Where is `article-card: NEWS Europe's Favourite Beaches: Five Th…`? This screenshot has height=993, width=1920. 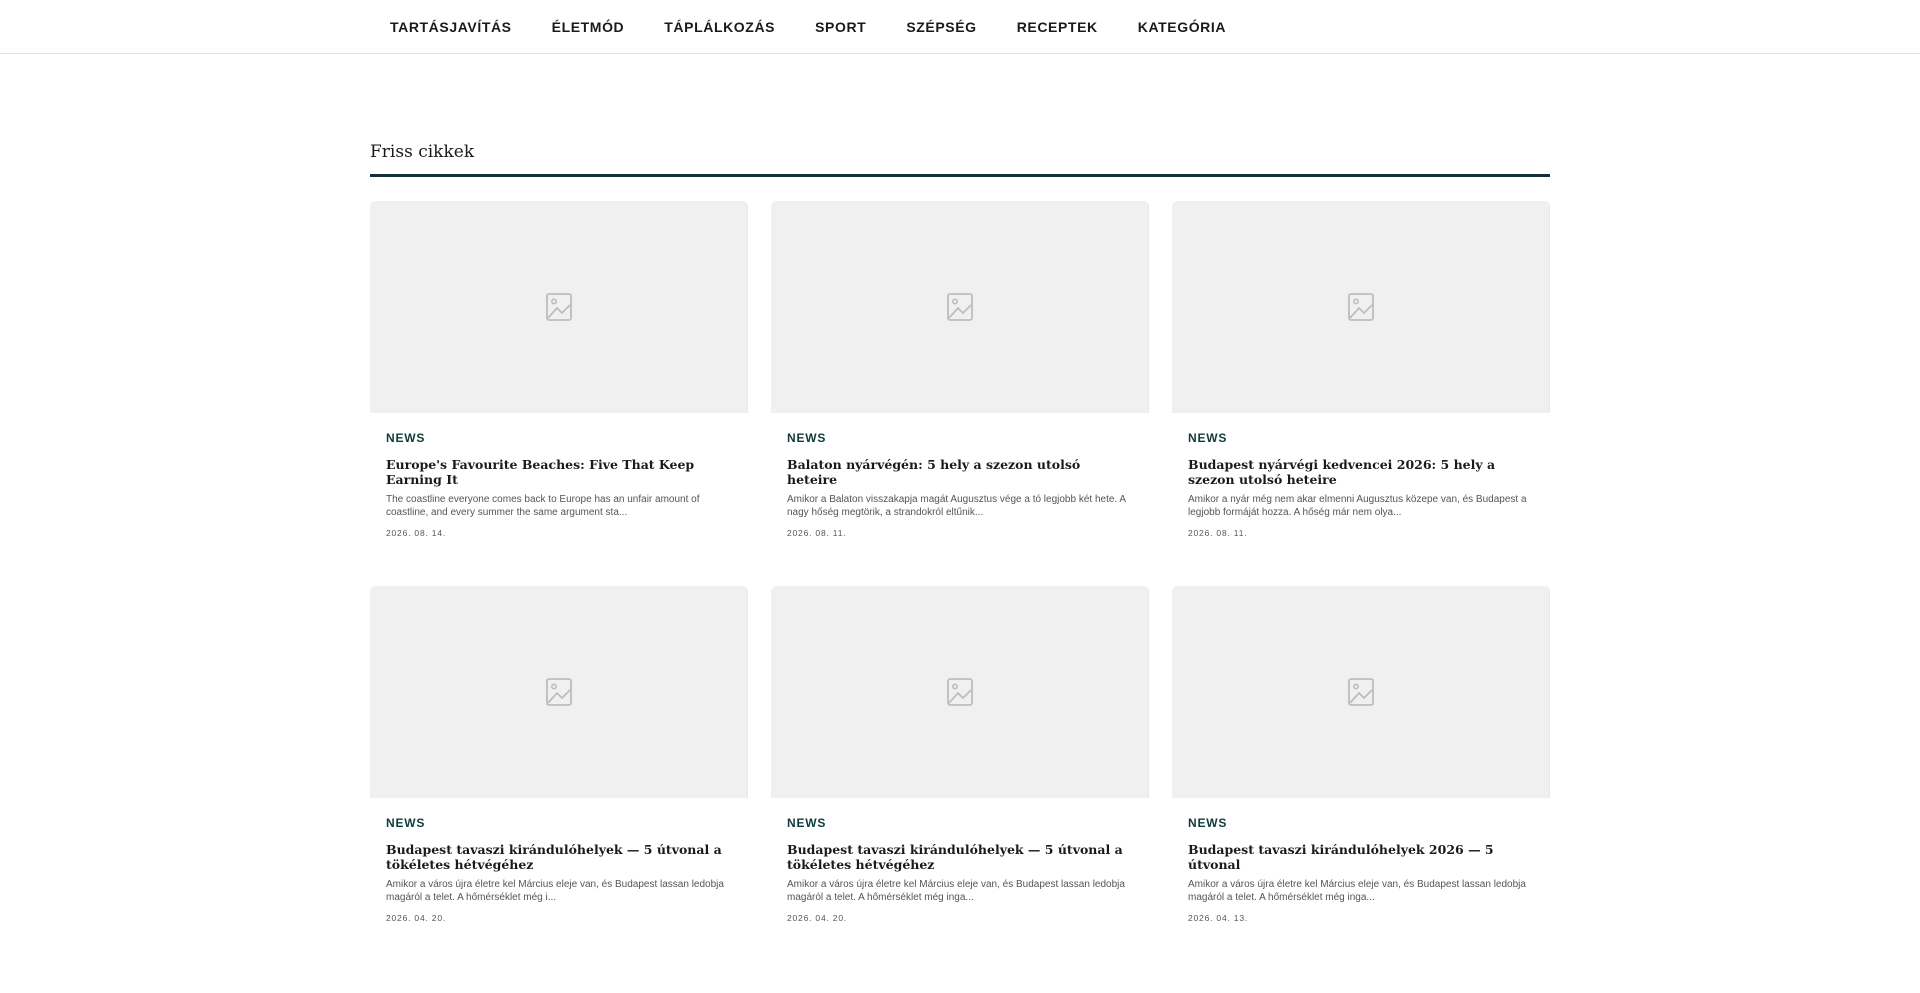 article-card: NEWS Europe's Favourite Beaches: Five Th… is located at coordinates (559, 373).